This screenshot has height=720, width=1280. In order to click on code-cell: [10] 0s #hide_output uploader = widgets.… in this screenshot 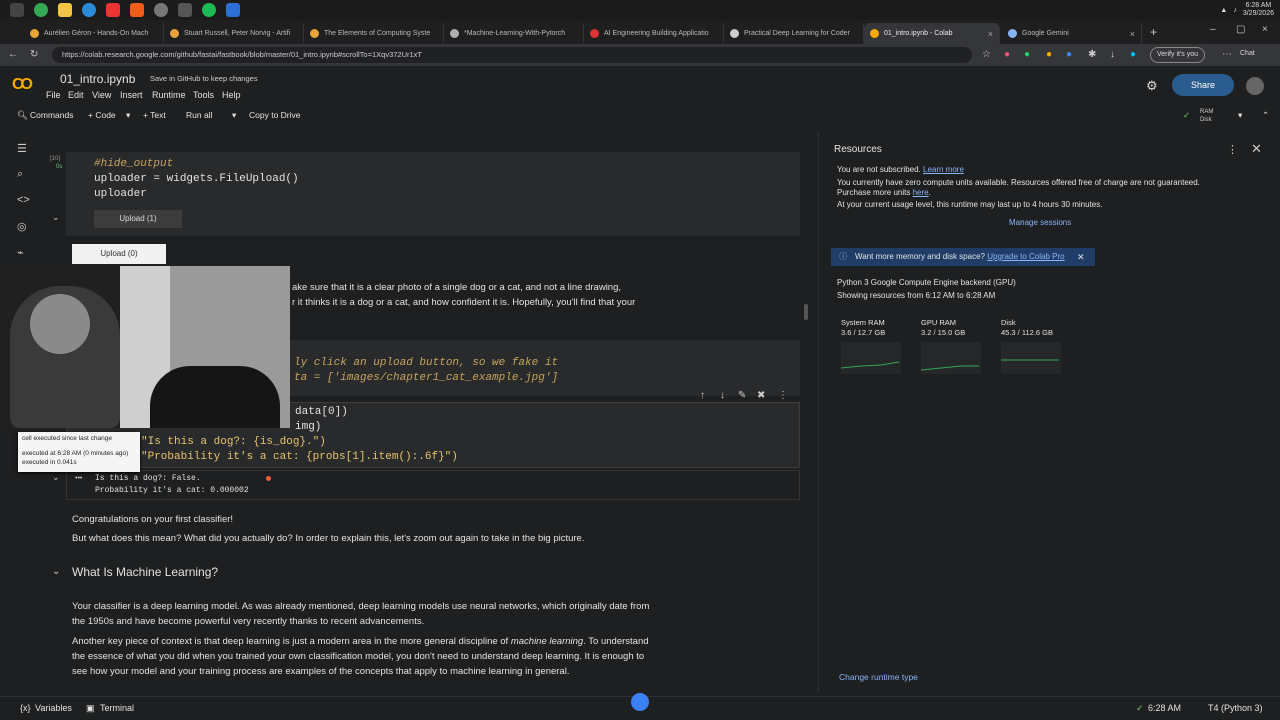, I will do `click(425, 194)`.